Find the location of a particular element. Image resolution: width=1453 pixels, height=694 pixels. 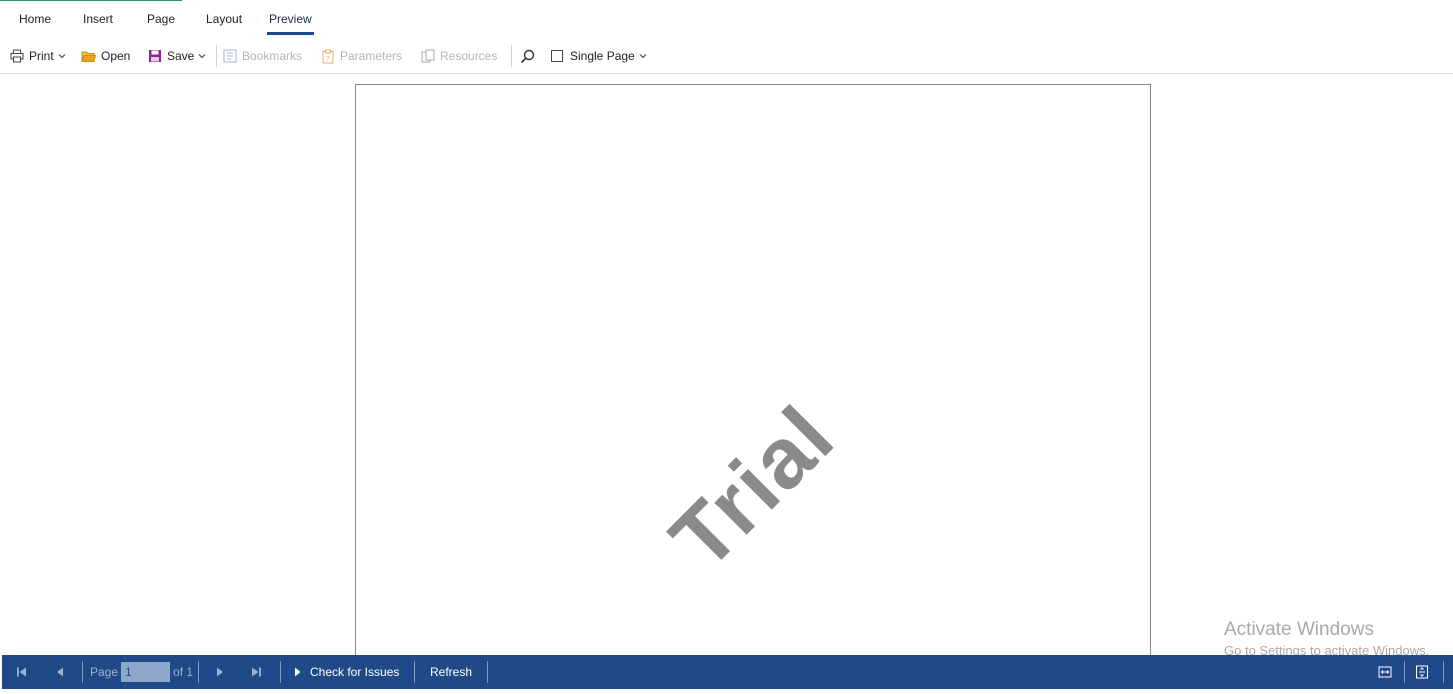

single-page-checkbox is located at coordinates (557, 56).